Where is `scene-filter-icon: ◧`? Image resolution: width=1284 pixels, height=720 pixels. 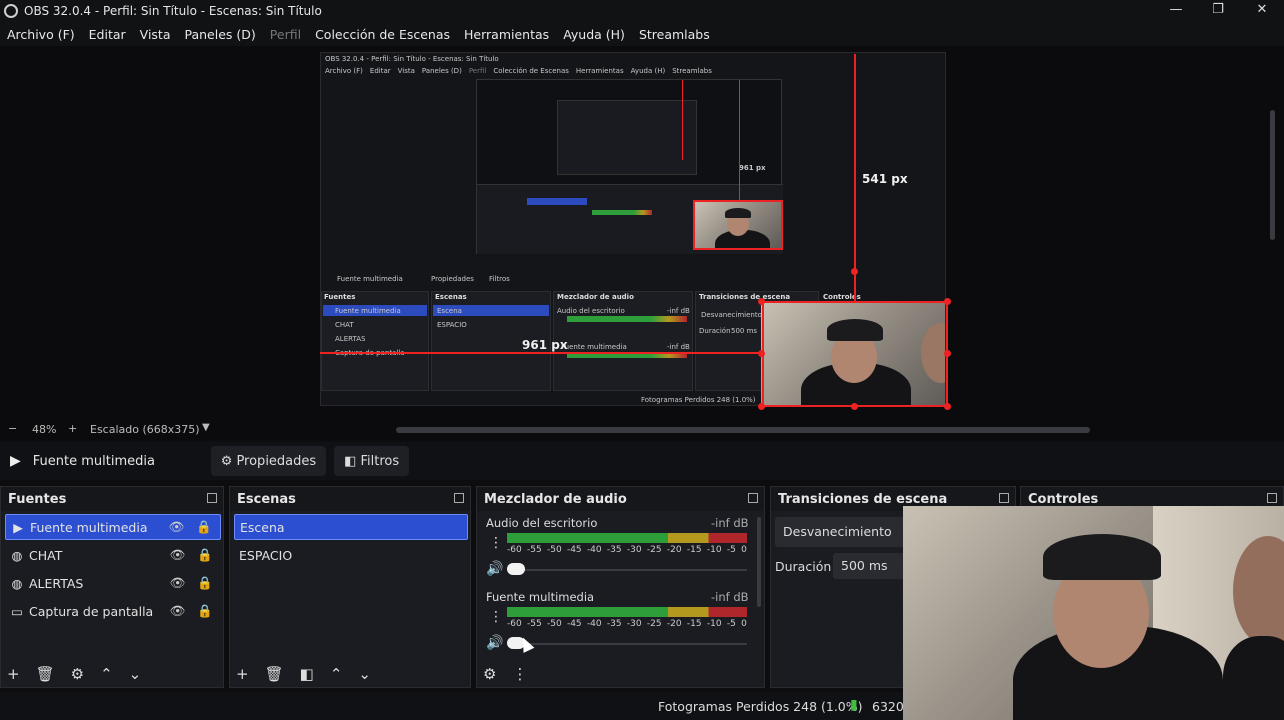 scene-filter-icon: ◧ is located at coordinates (307, 674).